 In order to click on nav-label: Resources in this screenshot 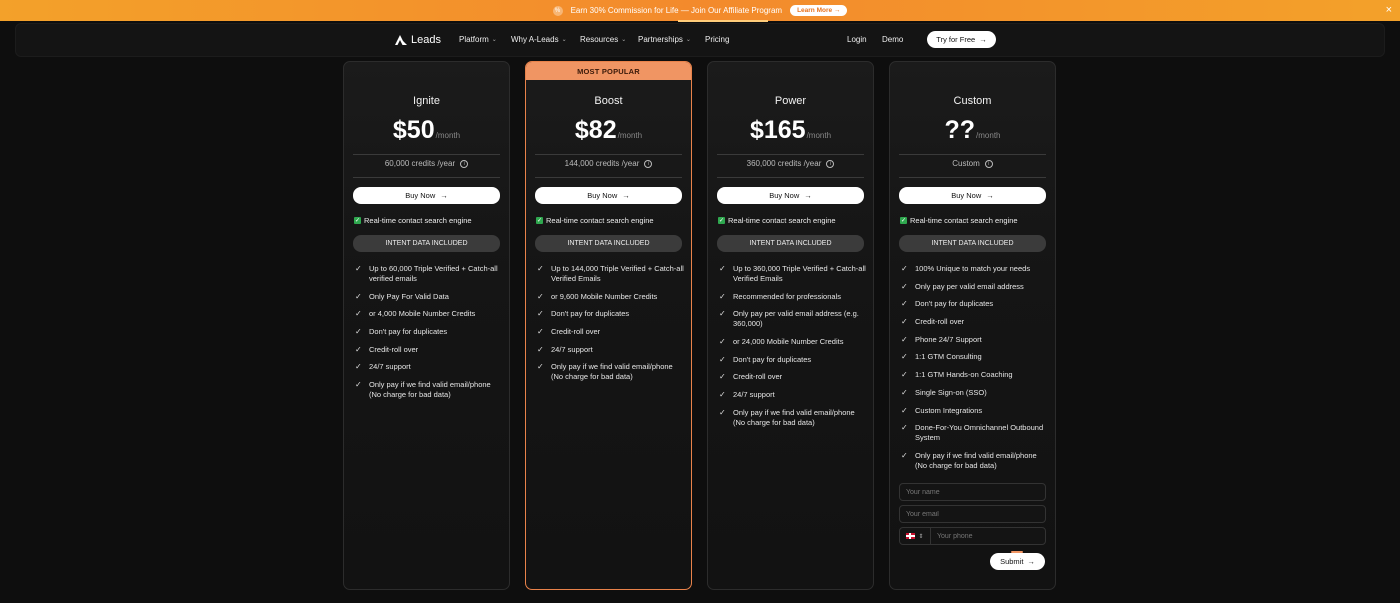, I will do `click(599, 39)`.